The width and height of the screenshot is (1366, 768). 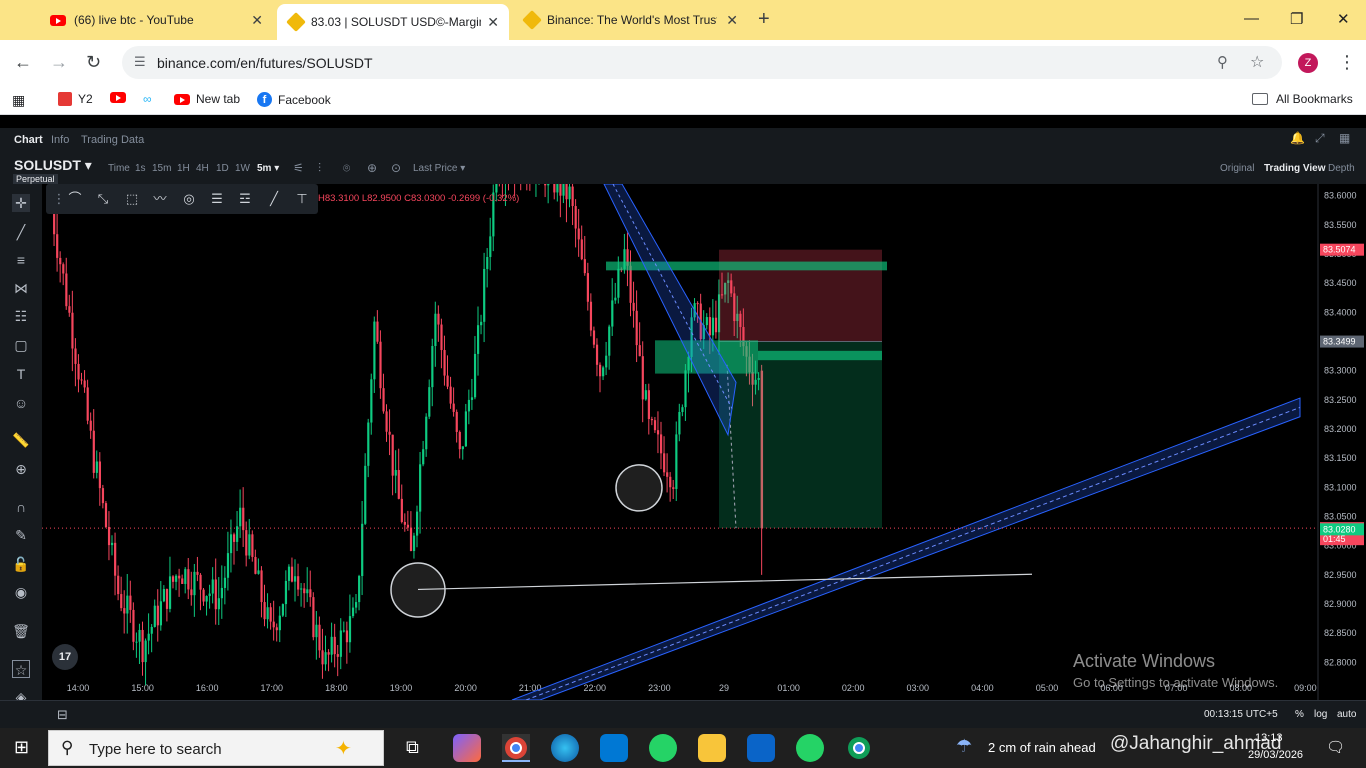 I want to click on zoom-in-icon: ⊕, so click(x=21, y=469).